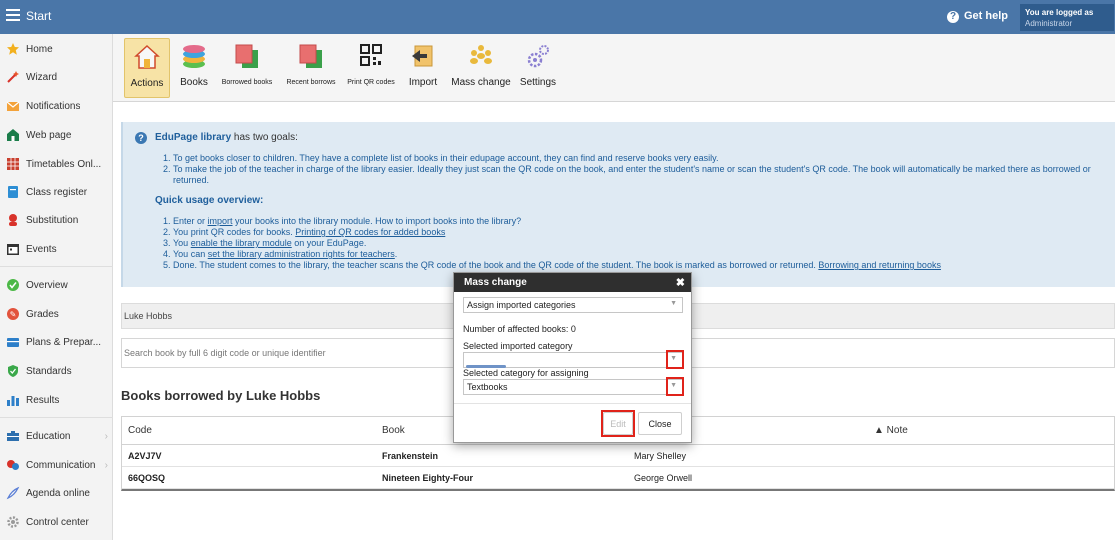 The image size is (1115, 540). Describe the element at coordinates (49, 135) in the screenshot. I see `sidebar-item-label: Web page` at that location.